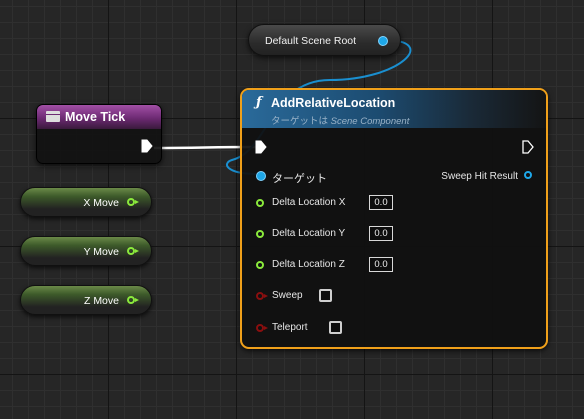 Image resolution: width=584 pixels, height=419 pixels. What do you see at coordinates (309, 233) in the screenshot?
I see `delta-y-label: Delta Location Y` at bounding box center [309, 233].